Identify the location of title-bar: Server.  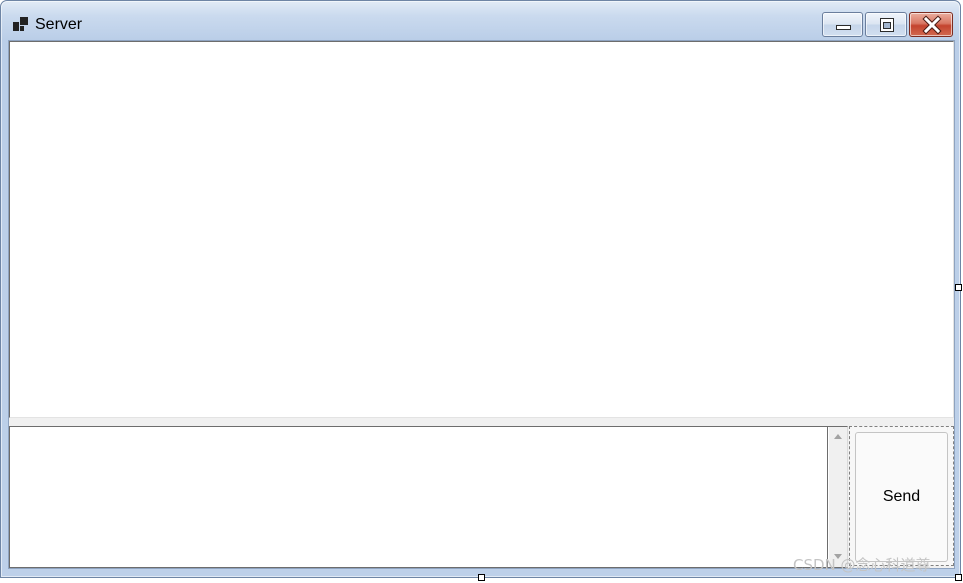
(480, 20).